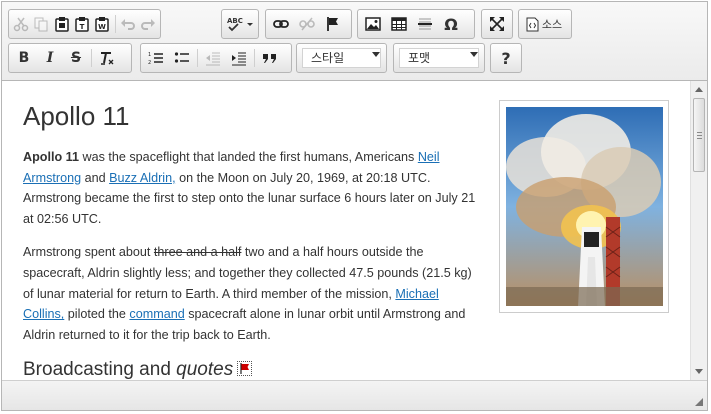  What do you see at coordinates (239, 58) in the screenshot?
I see `indent-button` at bounding box center [239, 58].